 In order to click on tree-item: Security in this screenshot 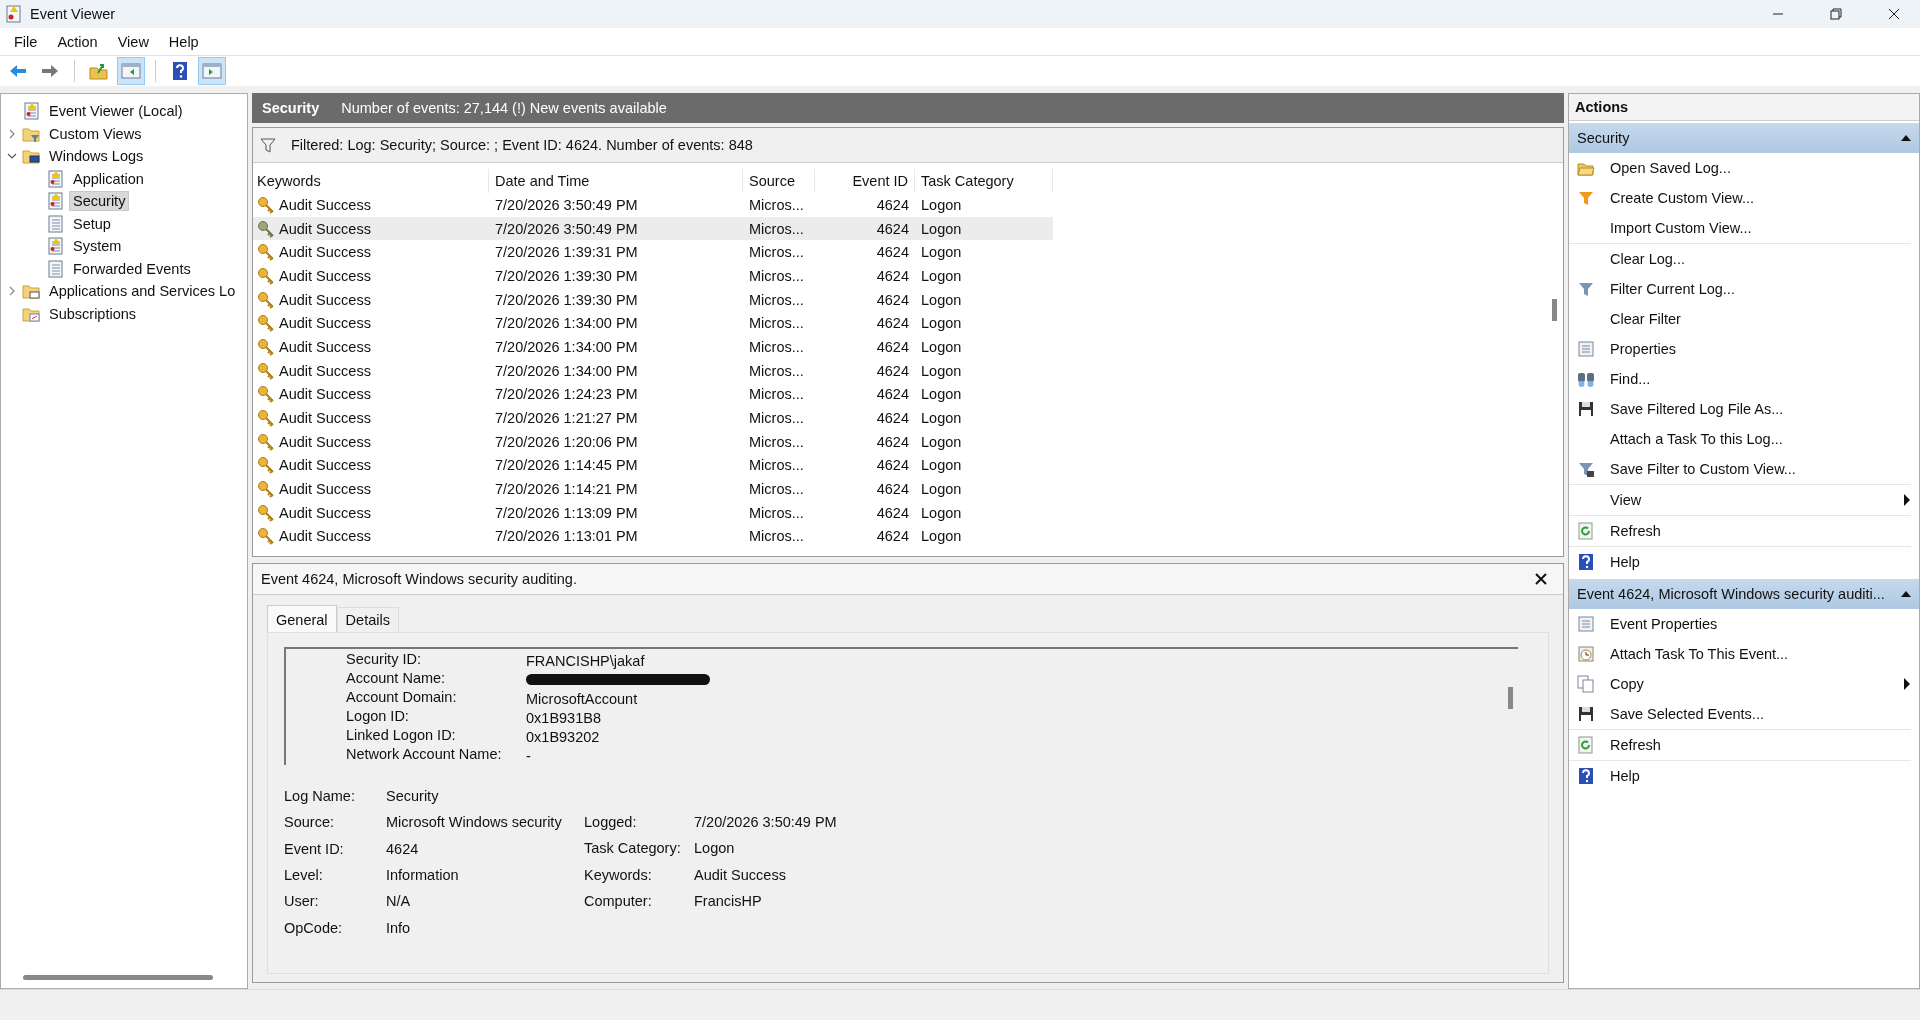, I will do `click(99, 201)`.